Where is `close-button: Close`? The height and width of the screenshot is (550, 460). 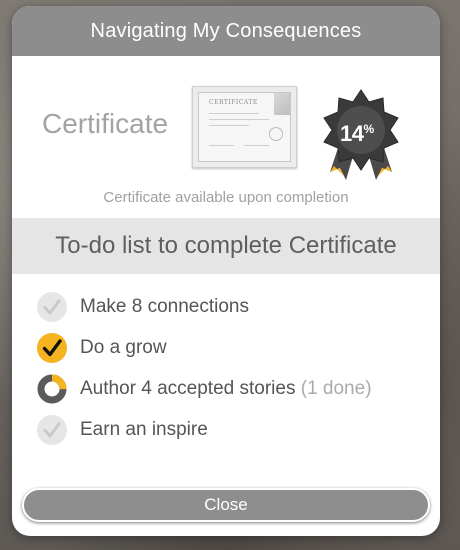 close-button: Close is located at coordinates (226, 505).